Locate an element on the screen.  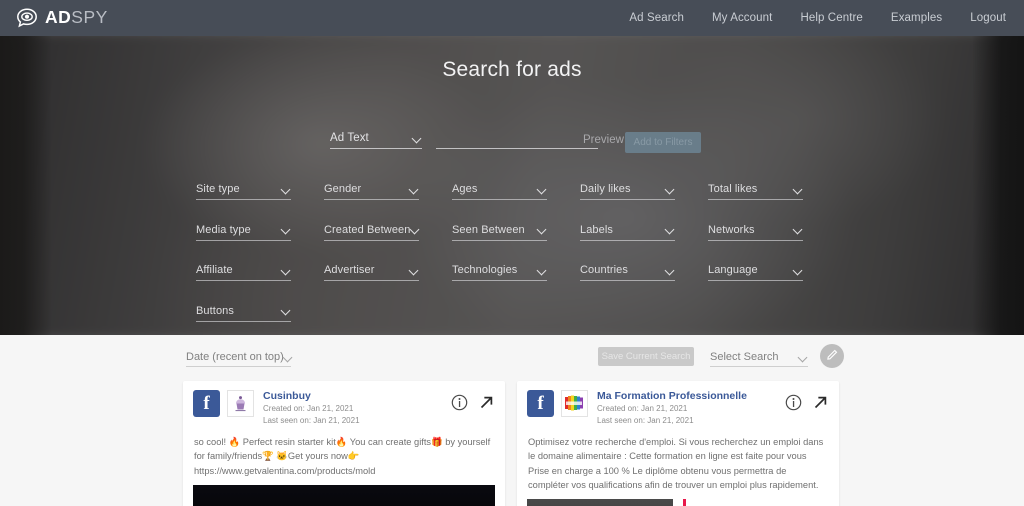
save-current-search-button: Save Current Search is located at coordinates (646, 356).